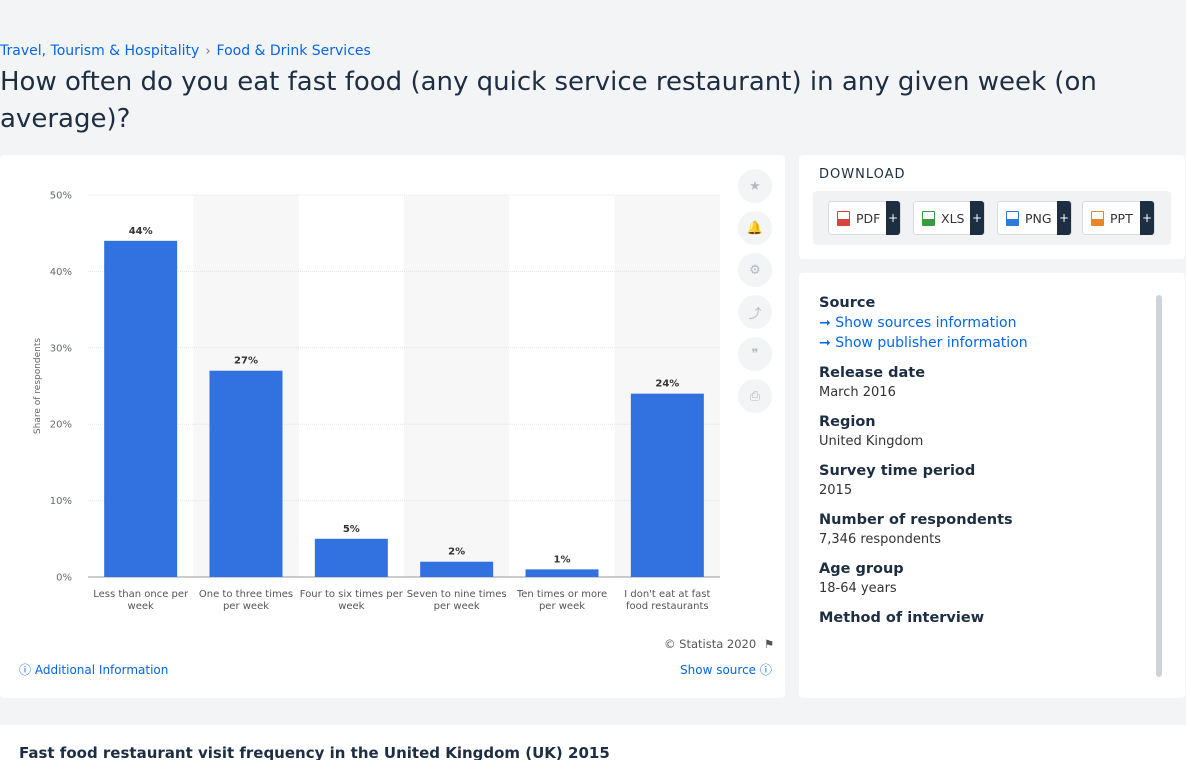  Describe the element at coordinates (61, 196) in the screenshot. I see `y-tick-label: 50%` at that location.